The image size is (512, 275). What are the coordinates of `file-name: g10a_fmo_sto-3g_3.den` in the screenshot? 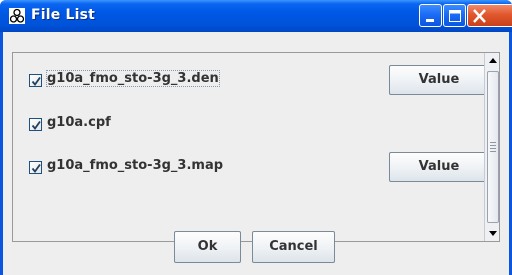 It's located at (133, 78).